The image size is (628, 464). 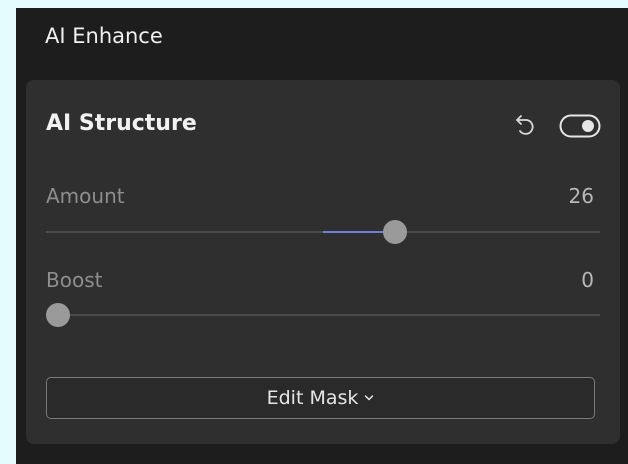 What do you see at coordinates (526, 125) in the screenshot?
I see `reset-icon` at bounding box center [526, 125].